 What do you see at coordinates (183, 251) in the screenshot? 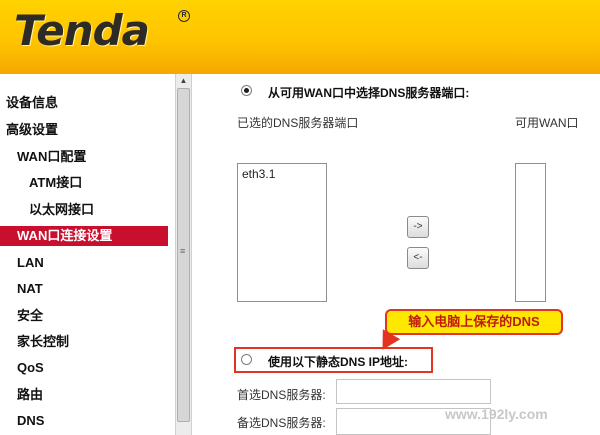
I see `grip-icon: ≡` at bounding box center [183, 251].